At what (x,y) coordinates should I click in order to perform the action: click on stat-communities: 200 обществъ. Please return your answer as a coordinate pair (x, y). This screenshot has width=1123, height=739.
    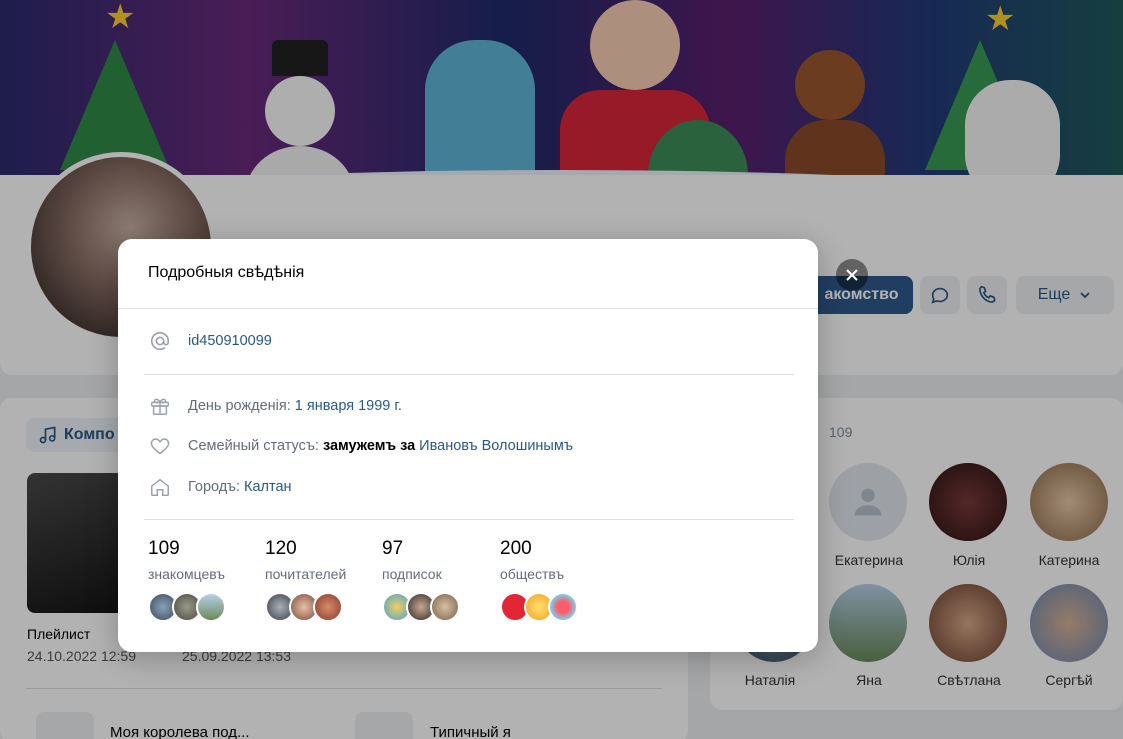
    Looking at the image, I should click on (539, 580).